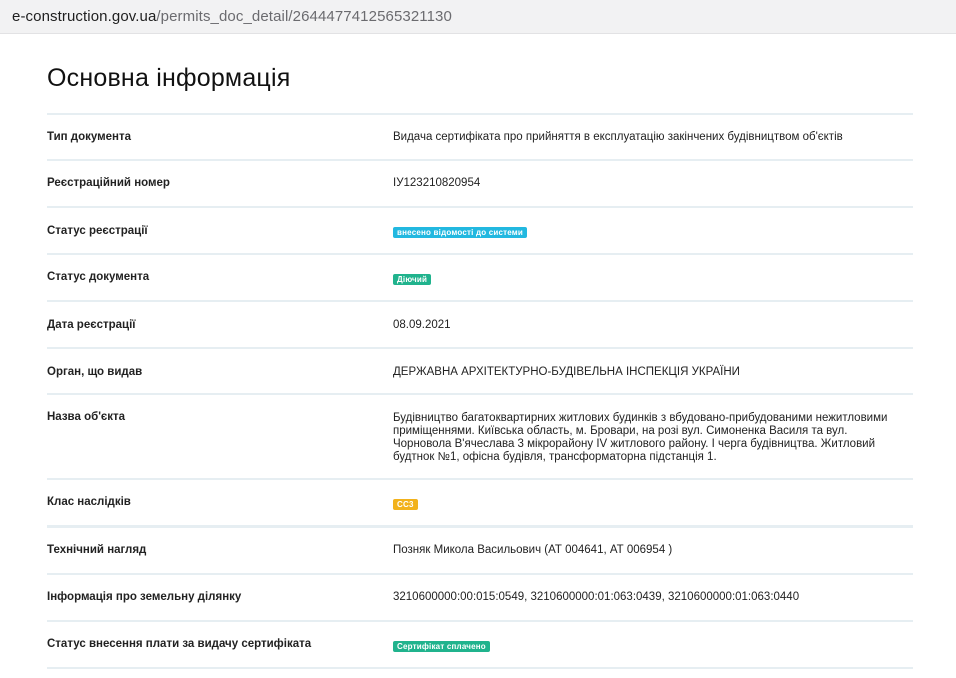 This screenshot has height=678, width=956. Describe the element at coordinates (441, 646) in the screenshot. I see `status-badge: Сертифікат сплачено` at that location.